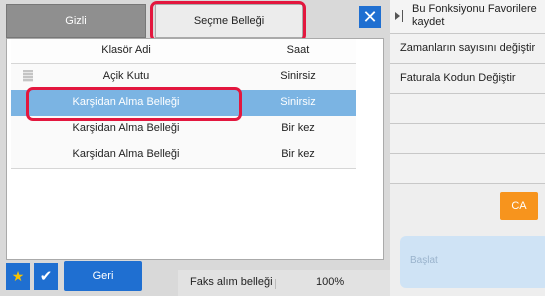  I want to click on ca-button: CA, so click(519, 206).